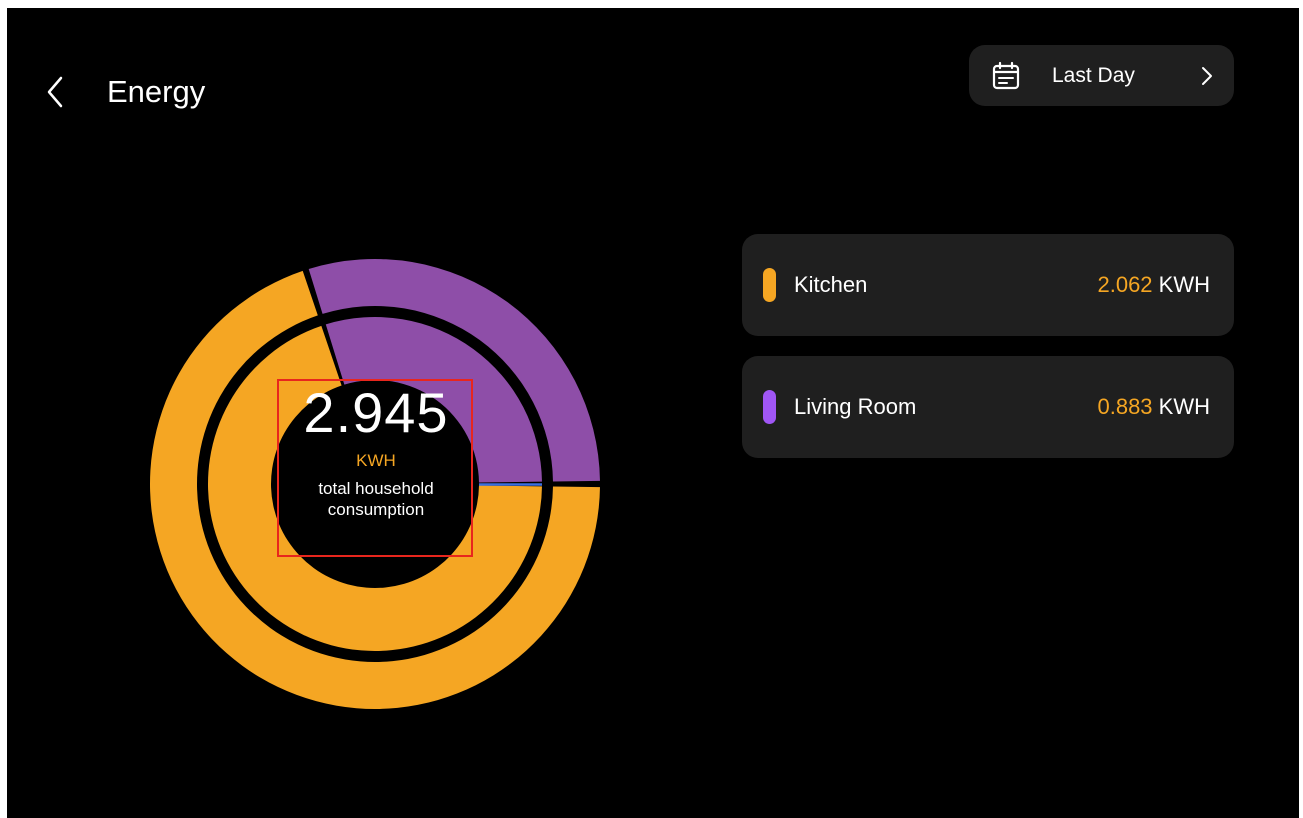 This screenshot has width=1303, height=818. I want to click on date-range-selector: Last Day, so click(1101, 75).